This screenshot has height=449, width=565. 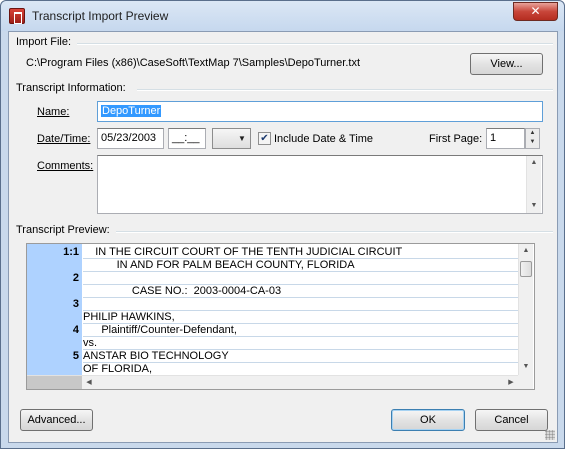 I want to click on transcript-info-divider, so click(x=345, y=90).